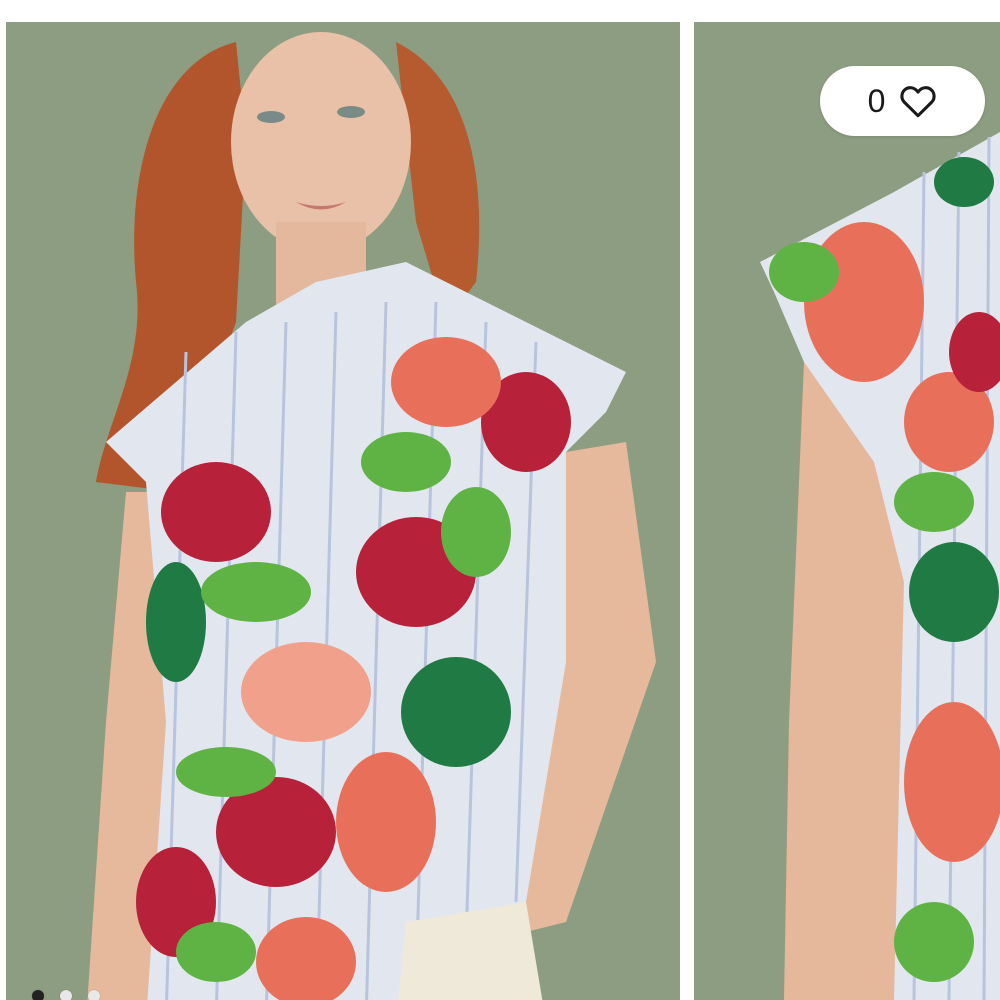 The width and height of the screenshot is (1000, 1000). I want to click on wishlist-count: 0, so click(876, 101).